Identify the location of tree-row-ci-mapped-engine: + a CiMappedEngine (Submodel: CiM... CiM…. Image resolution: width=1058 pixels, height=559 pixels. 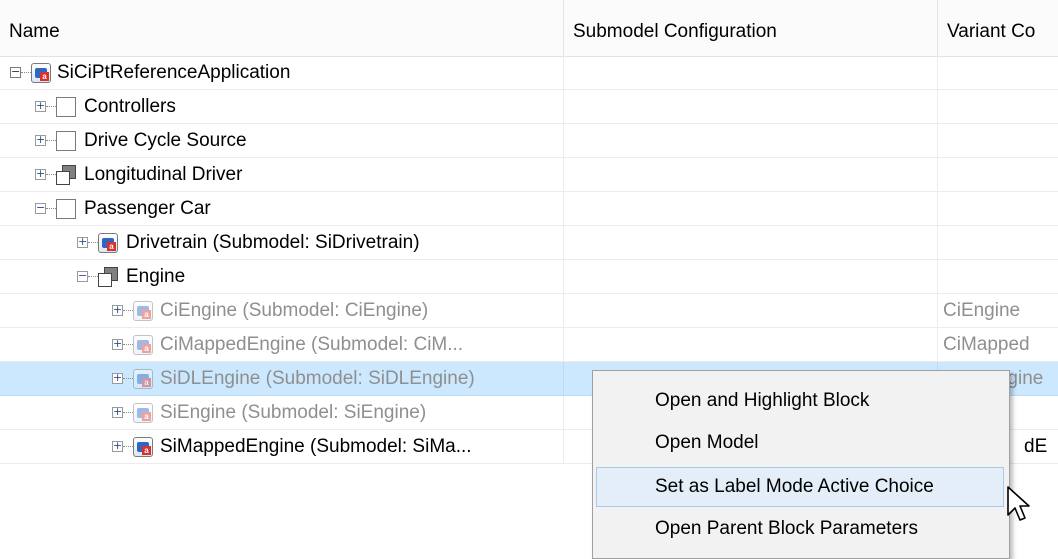
(529, 345).